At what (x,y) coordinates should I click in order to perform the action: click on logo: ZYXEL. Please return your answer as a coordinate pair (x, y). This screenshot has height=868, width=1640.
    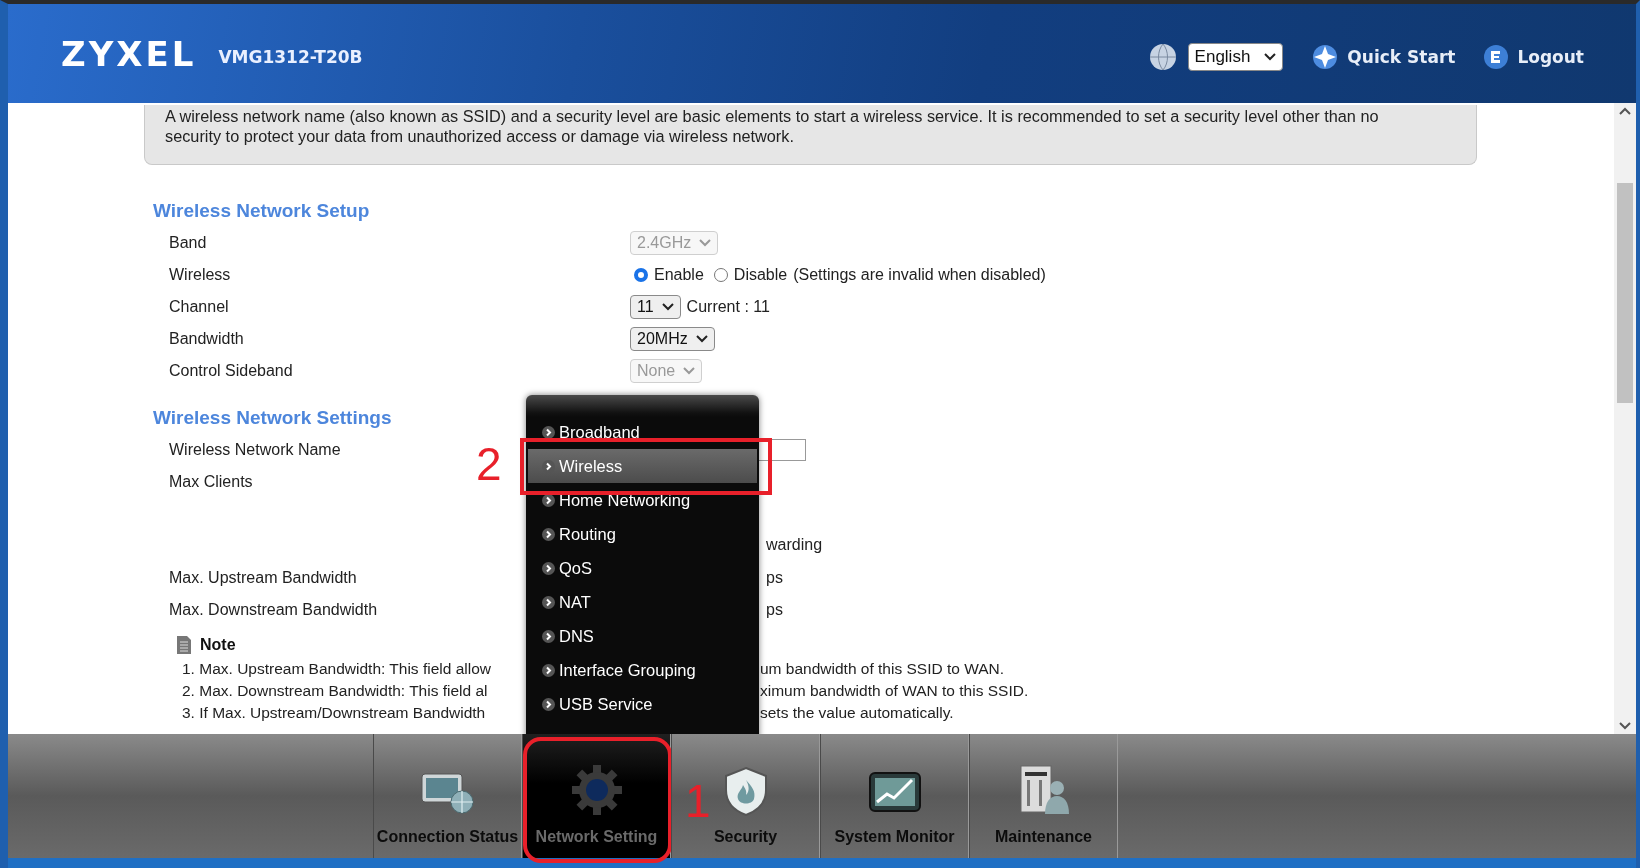
    Looking at the image, I should click on (129, 53).